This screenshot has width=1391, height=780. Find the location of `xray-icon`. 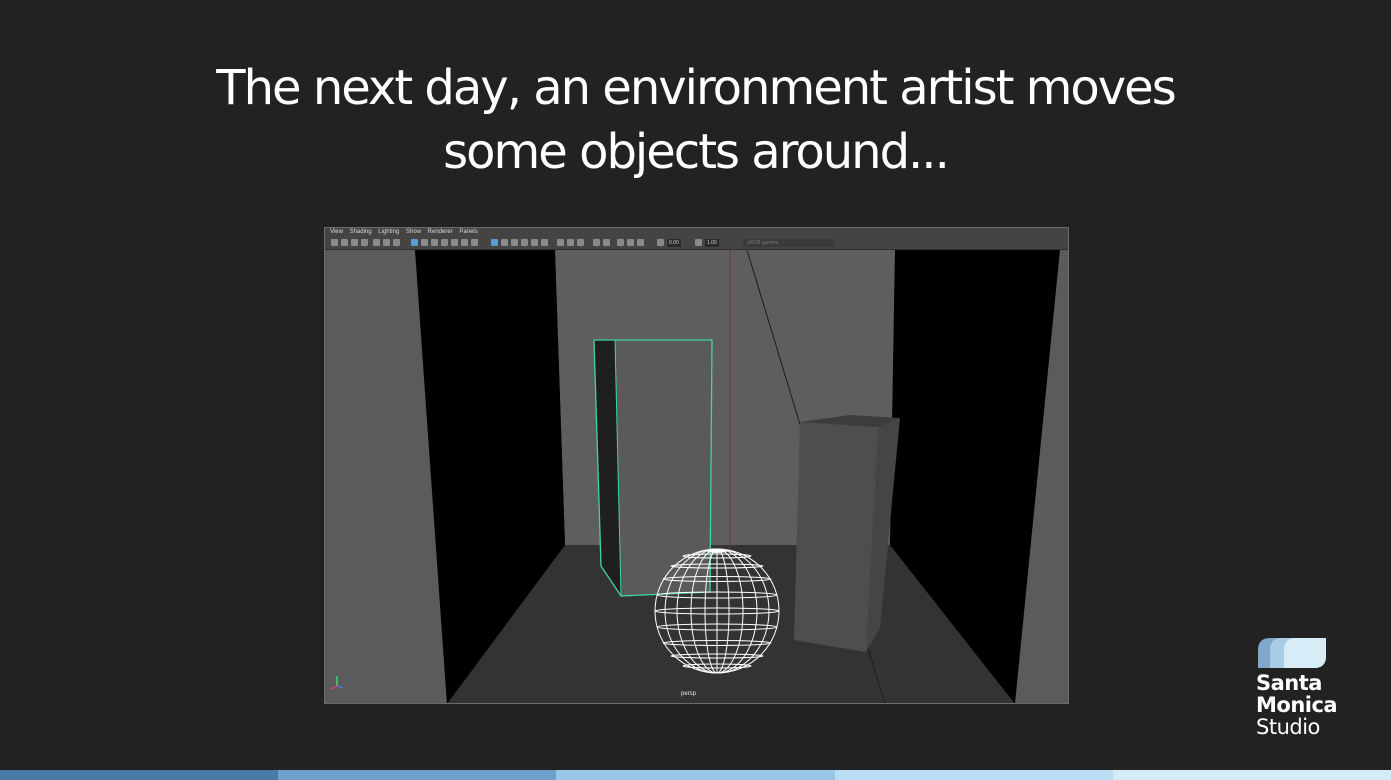

xray-icon is located at coordinates (474, 242).